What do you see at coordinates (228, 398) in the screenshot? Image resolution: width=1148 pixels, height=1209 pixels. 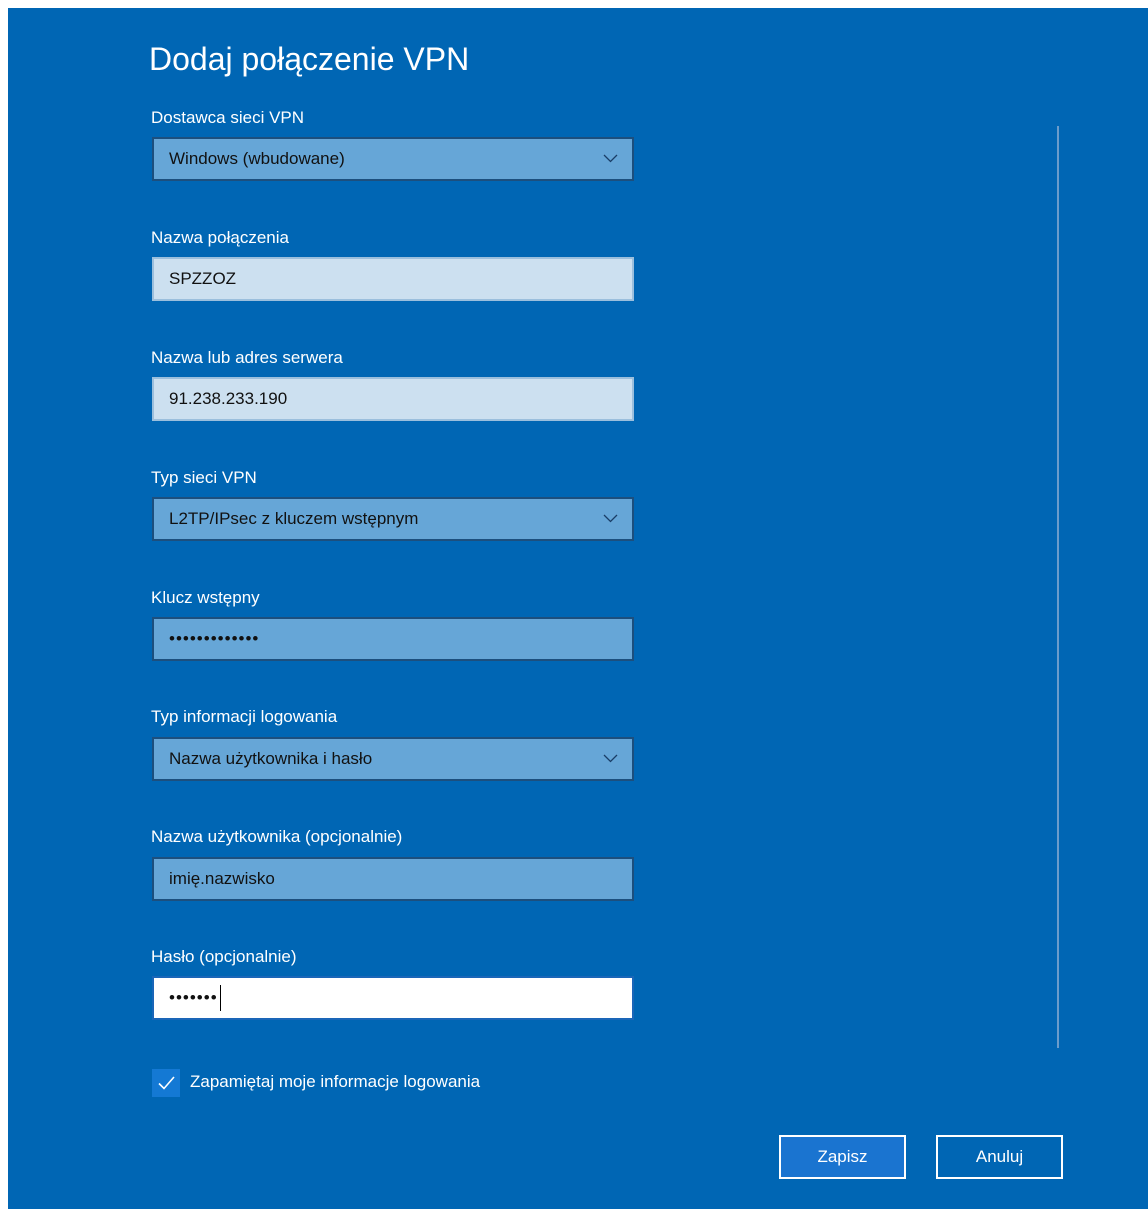 I see `server-address-value: 91.238.233.190` at bounding box center [228, 398].